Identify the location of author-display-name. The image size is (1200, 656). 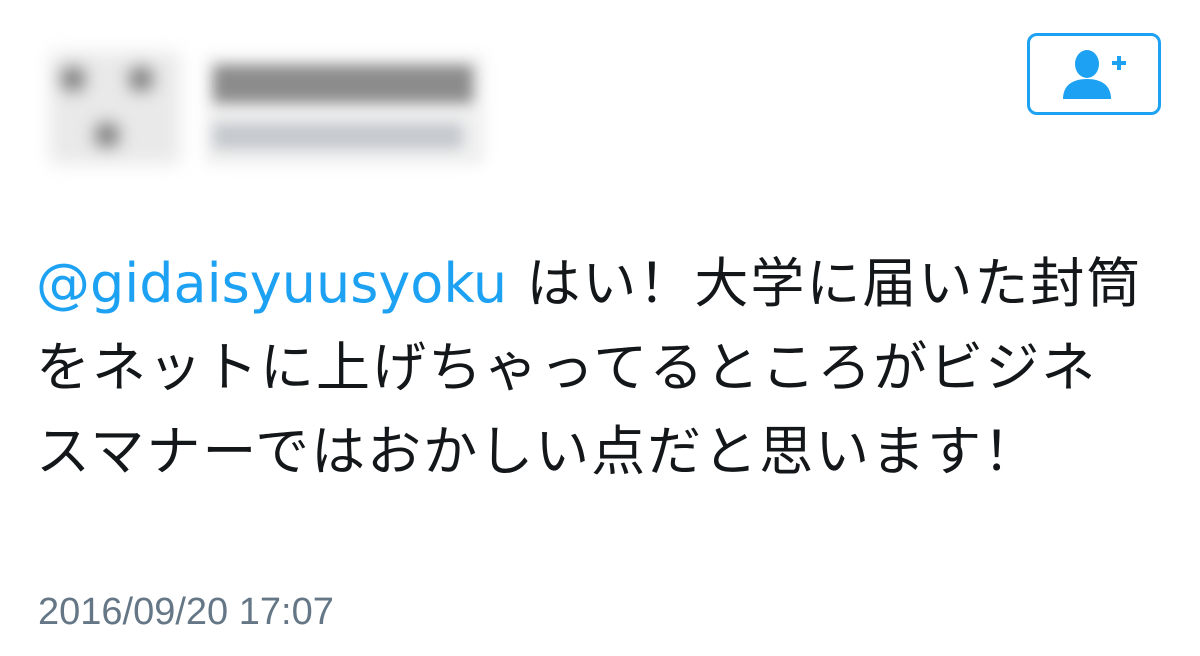
(343, 84).